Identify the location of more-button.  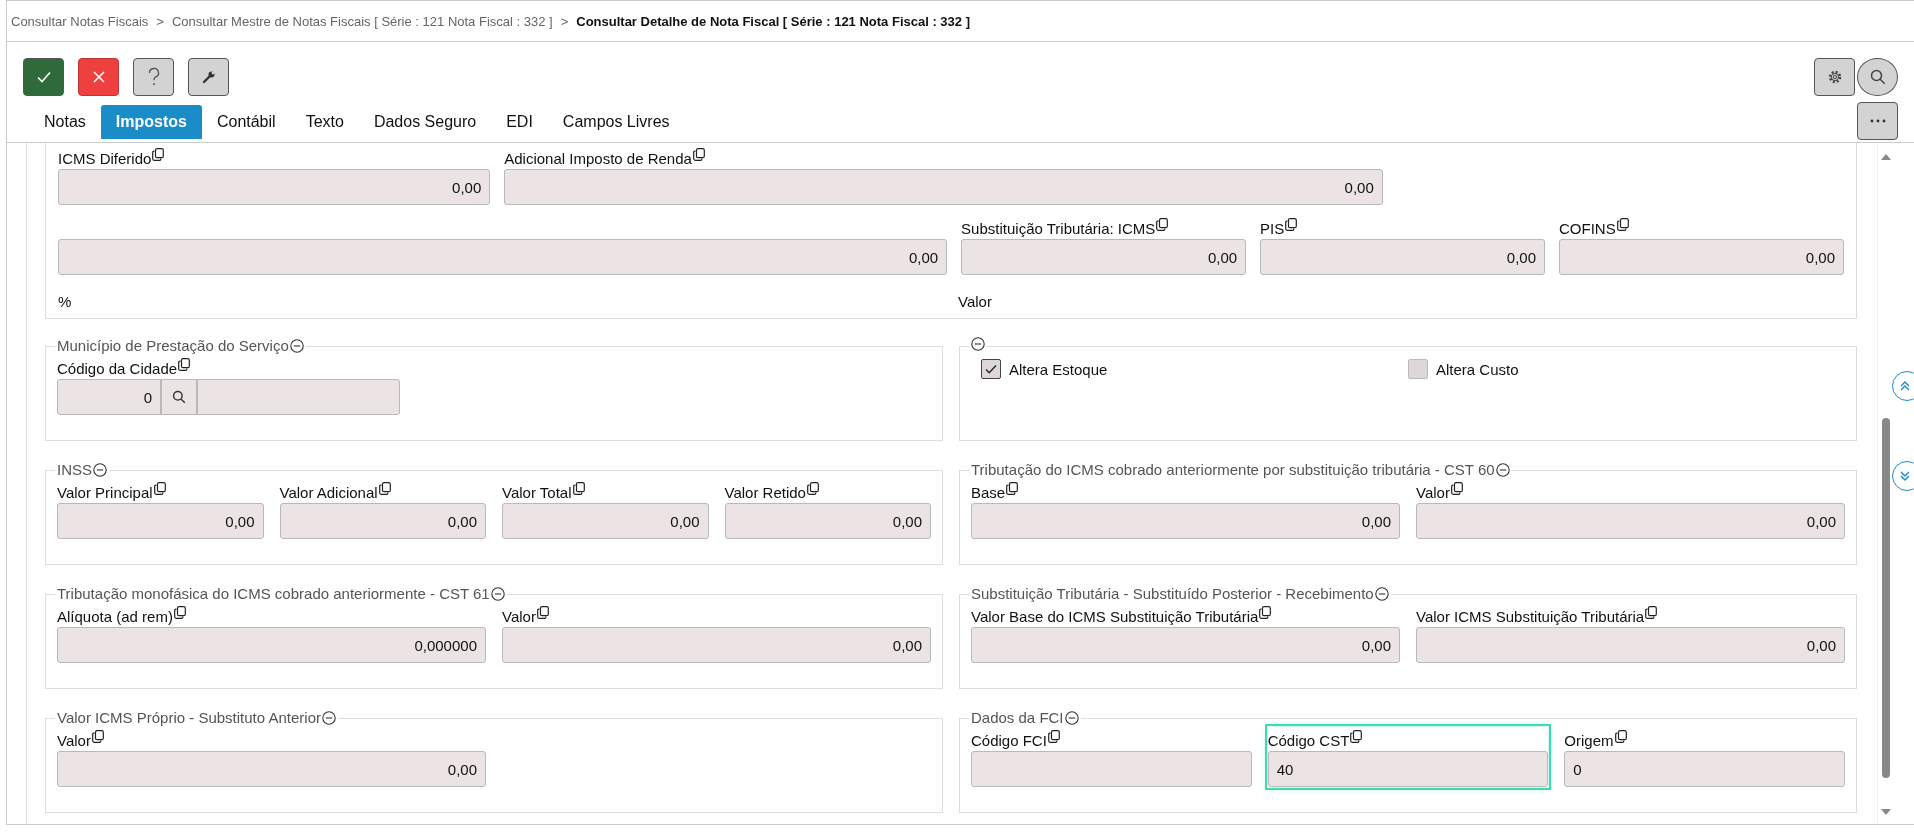
(1877, 121).